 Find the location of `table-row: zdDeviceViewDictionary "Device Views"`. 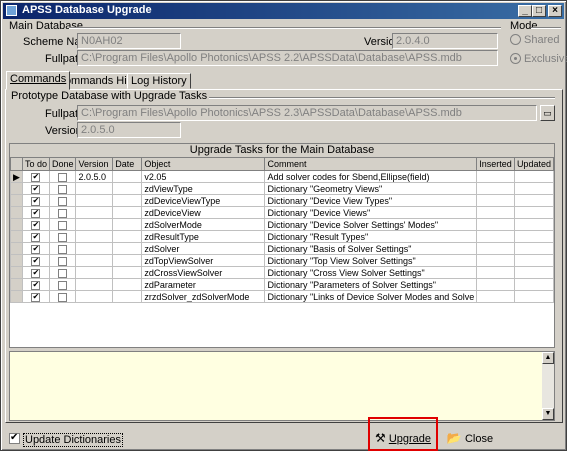

table-row: zdDeviceViewDictionary "Device Views" is located at coordinates (282, 212).